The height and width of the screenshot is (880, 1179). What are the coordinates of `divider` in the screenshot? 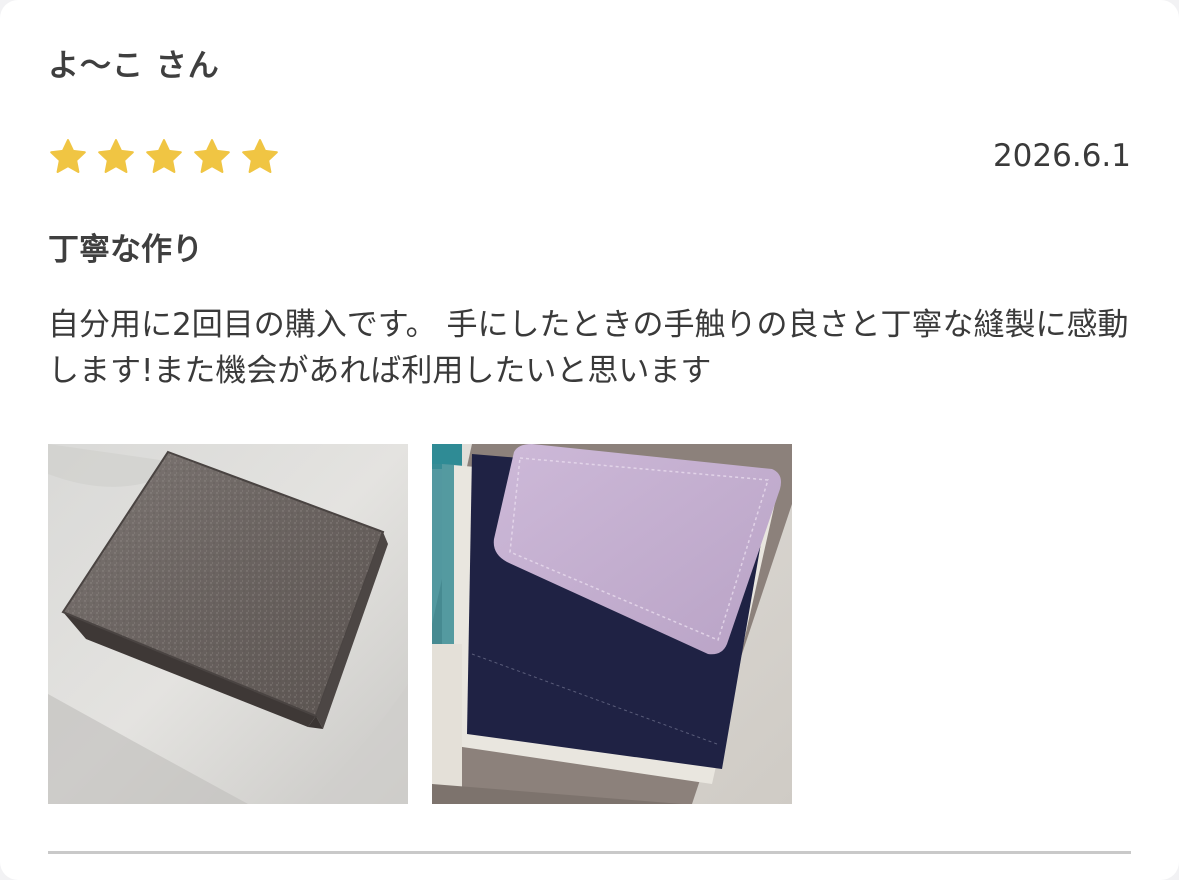 It's located at (589, 852).